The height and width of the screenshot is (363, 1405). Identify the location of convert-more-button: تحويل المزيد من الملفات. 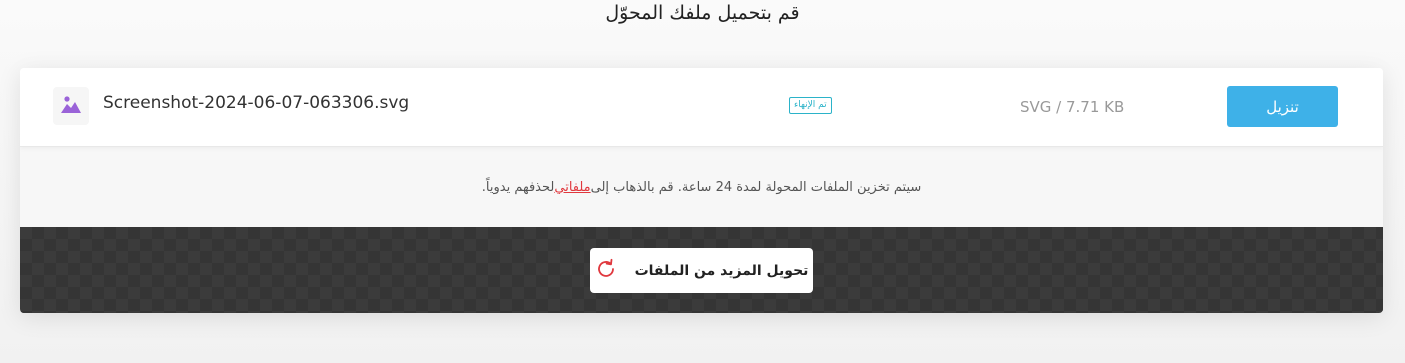
(701, 270).